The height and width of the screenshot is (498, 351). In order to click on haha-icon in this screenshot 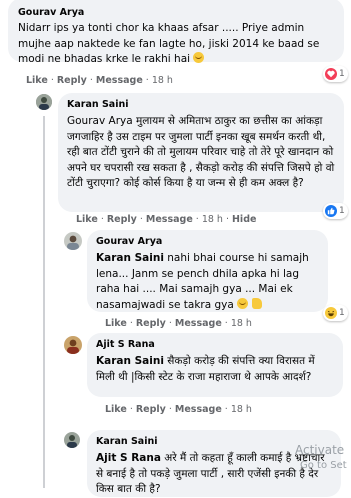, I will do `click(331, 313)`.